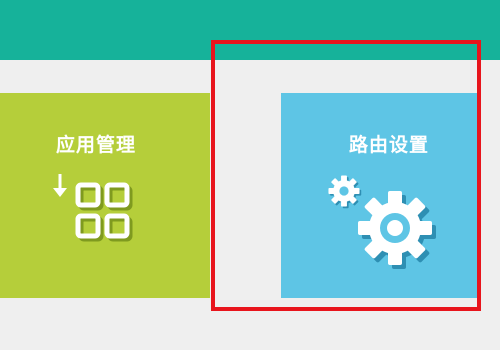 The height and width of the screenshot is (350, 500). I want to click on settings-gears-icon, so click(382, 225).